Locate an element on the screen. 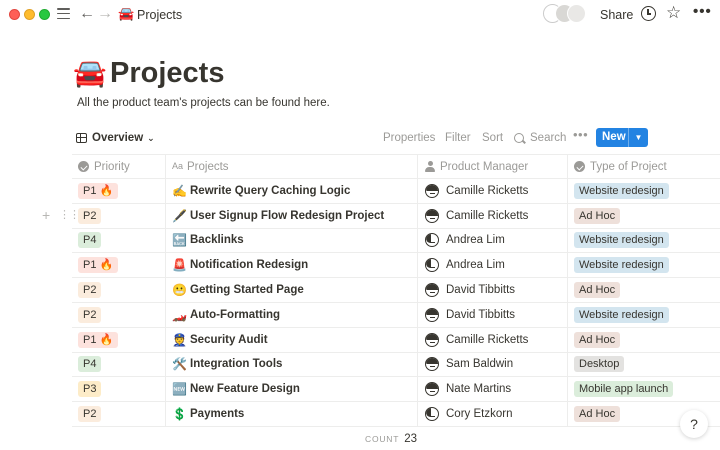  project-name: Auto-Formatting is located at coordinates (235, 315).